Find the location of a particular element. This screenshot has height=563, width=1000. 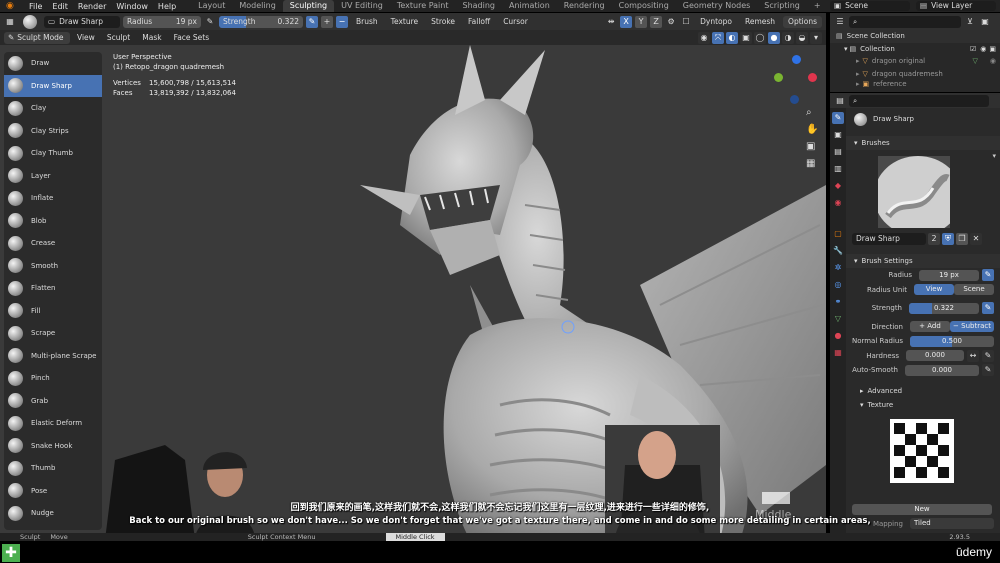

tab-uv-editing: UV Editing is located at coordinates (362, 6).